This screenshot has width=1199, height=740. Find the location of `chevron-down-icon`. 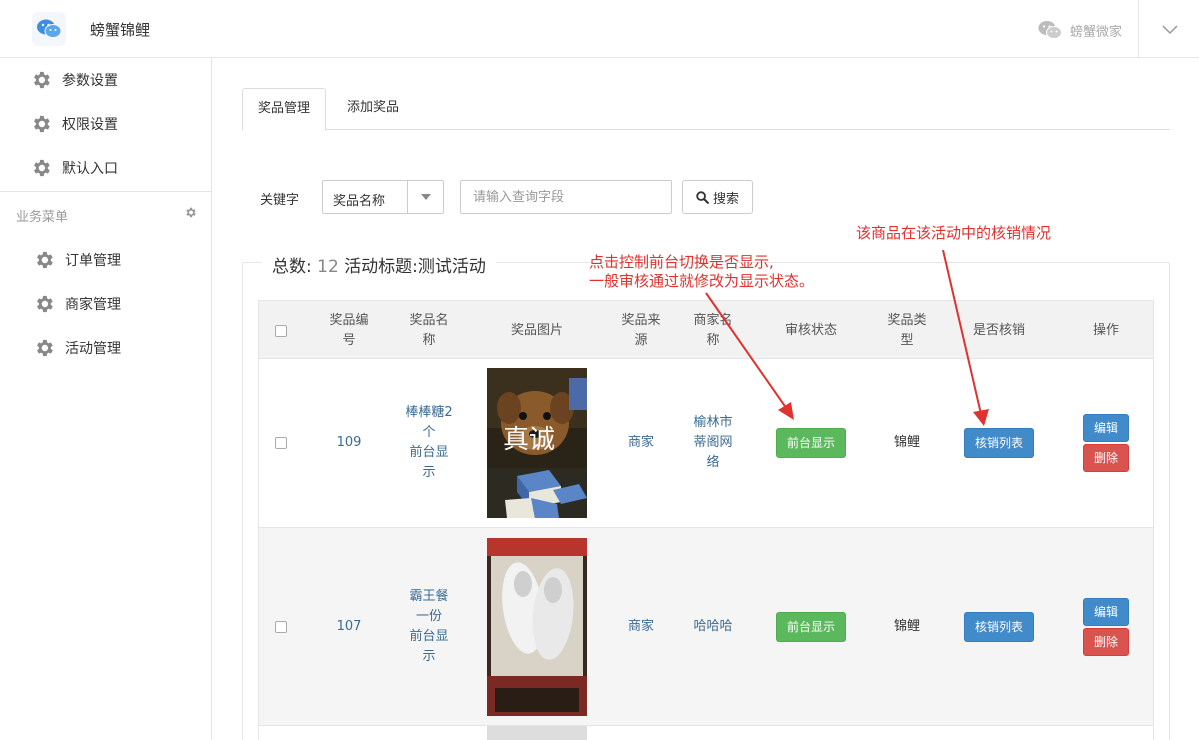

chevron-down-icon is located at coordinates (1170, 30).